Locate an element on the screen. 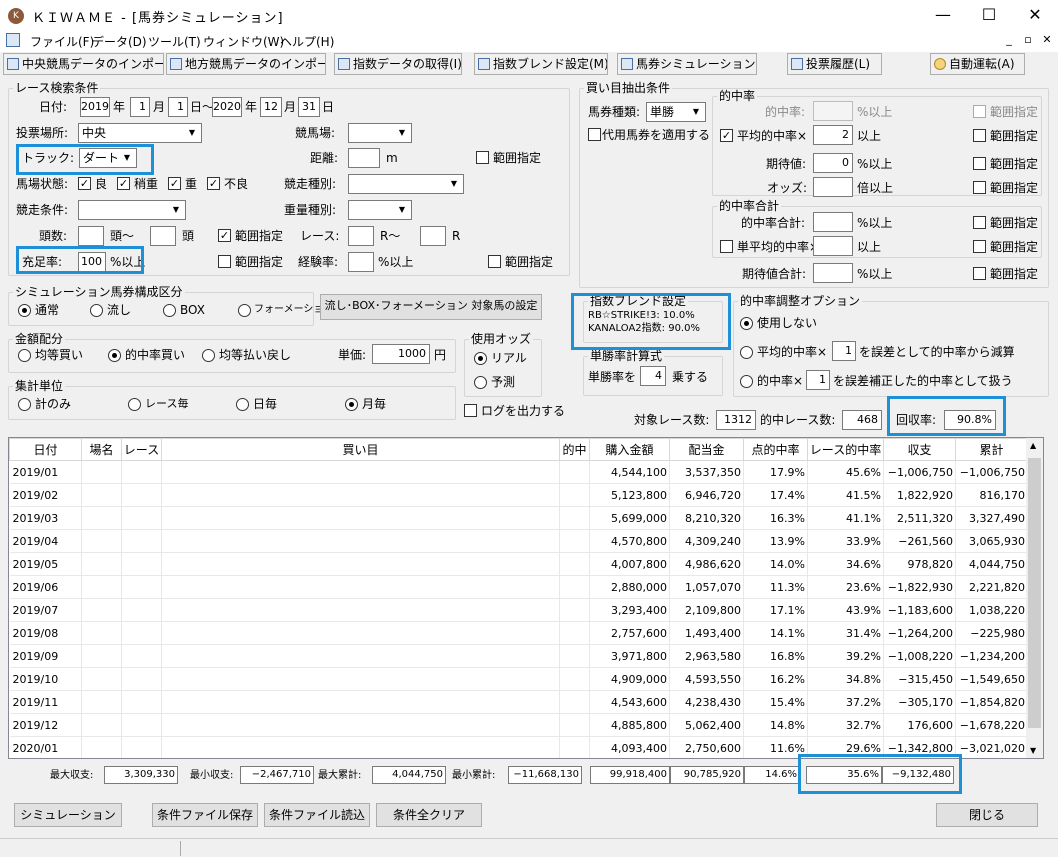 The image size is (1058, 857). hit-rate-input is located at coordinates (833, 111).